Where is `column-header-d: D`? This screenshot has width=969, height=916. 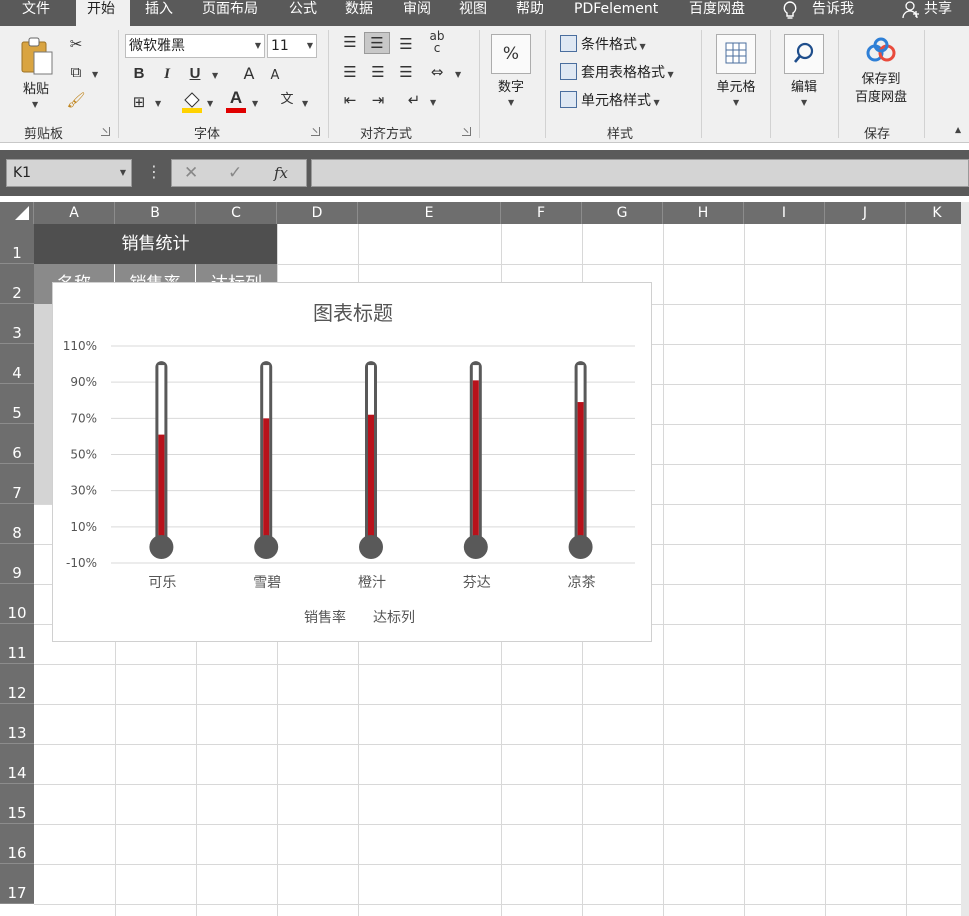 column-header-d: D is located at coordinates (317, 213).